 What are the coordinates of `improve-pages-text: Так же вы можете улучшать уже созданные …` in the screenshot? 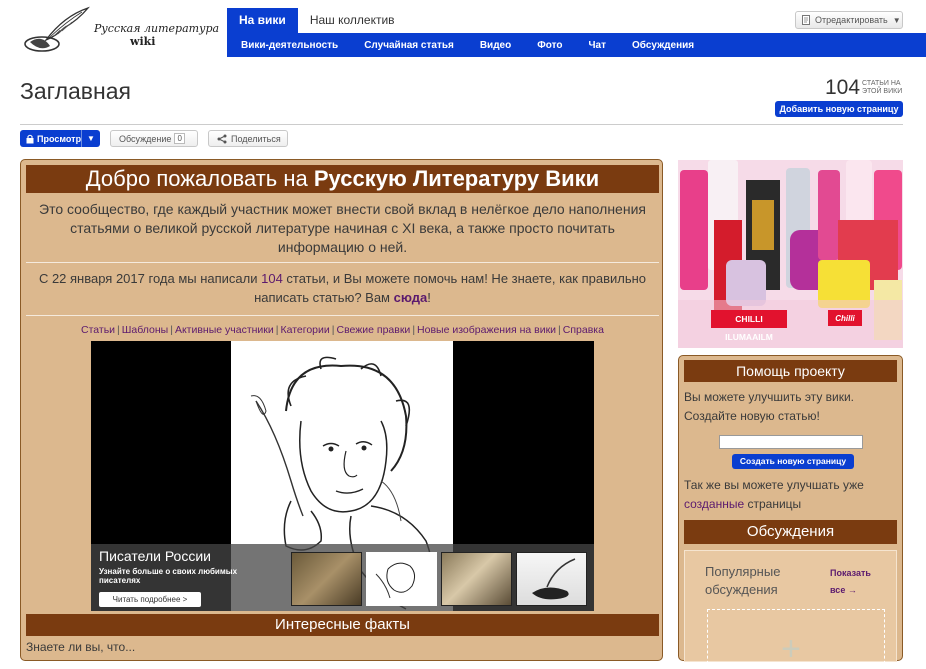 It's located at (791, 495).